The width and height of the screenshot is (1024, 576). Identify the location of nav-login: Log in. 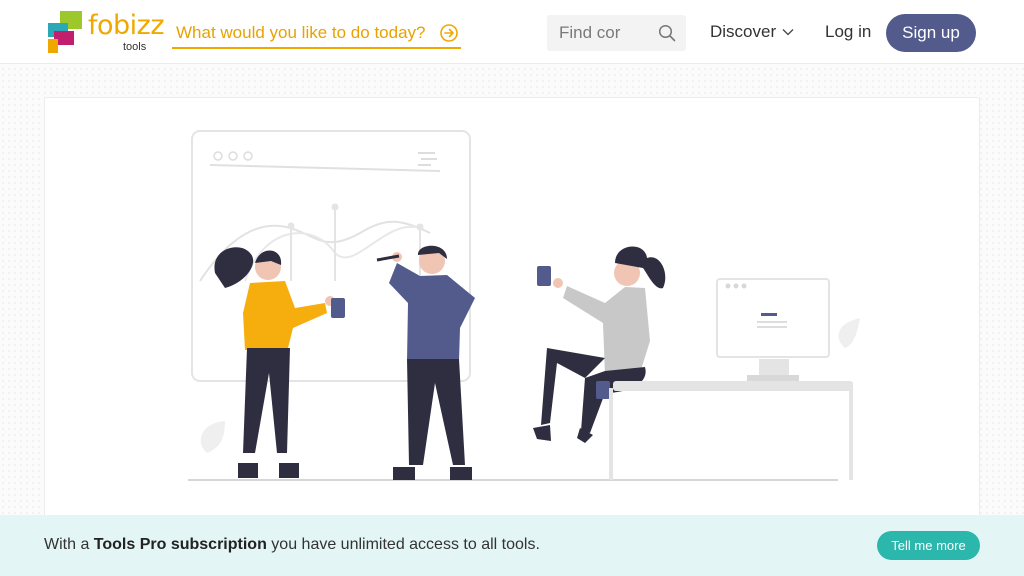
(848, 32).